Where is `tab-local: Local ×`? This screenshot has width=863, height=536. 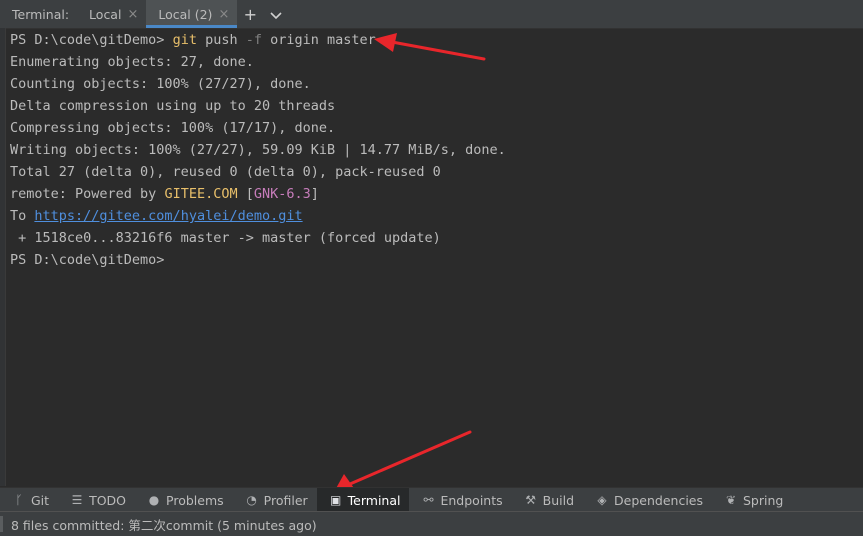
tab-local: Local × is located at coordinates (111, 14).